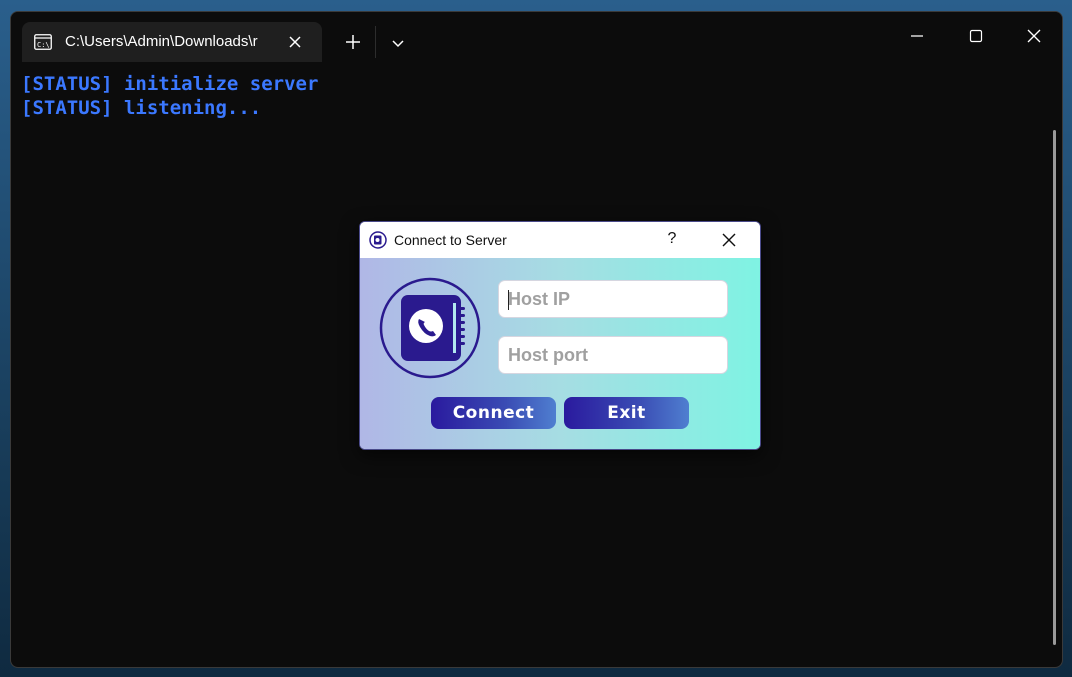 The width and height of the screenshot is (1072, 677). I want to click on app-icon, so click(378, 240).